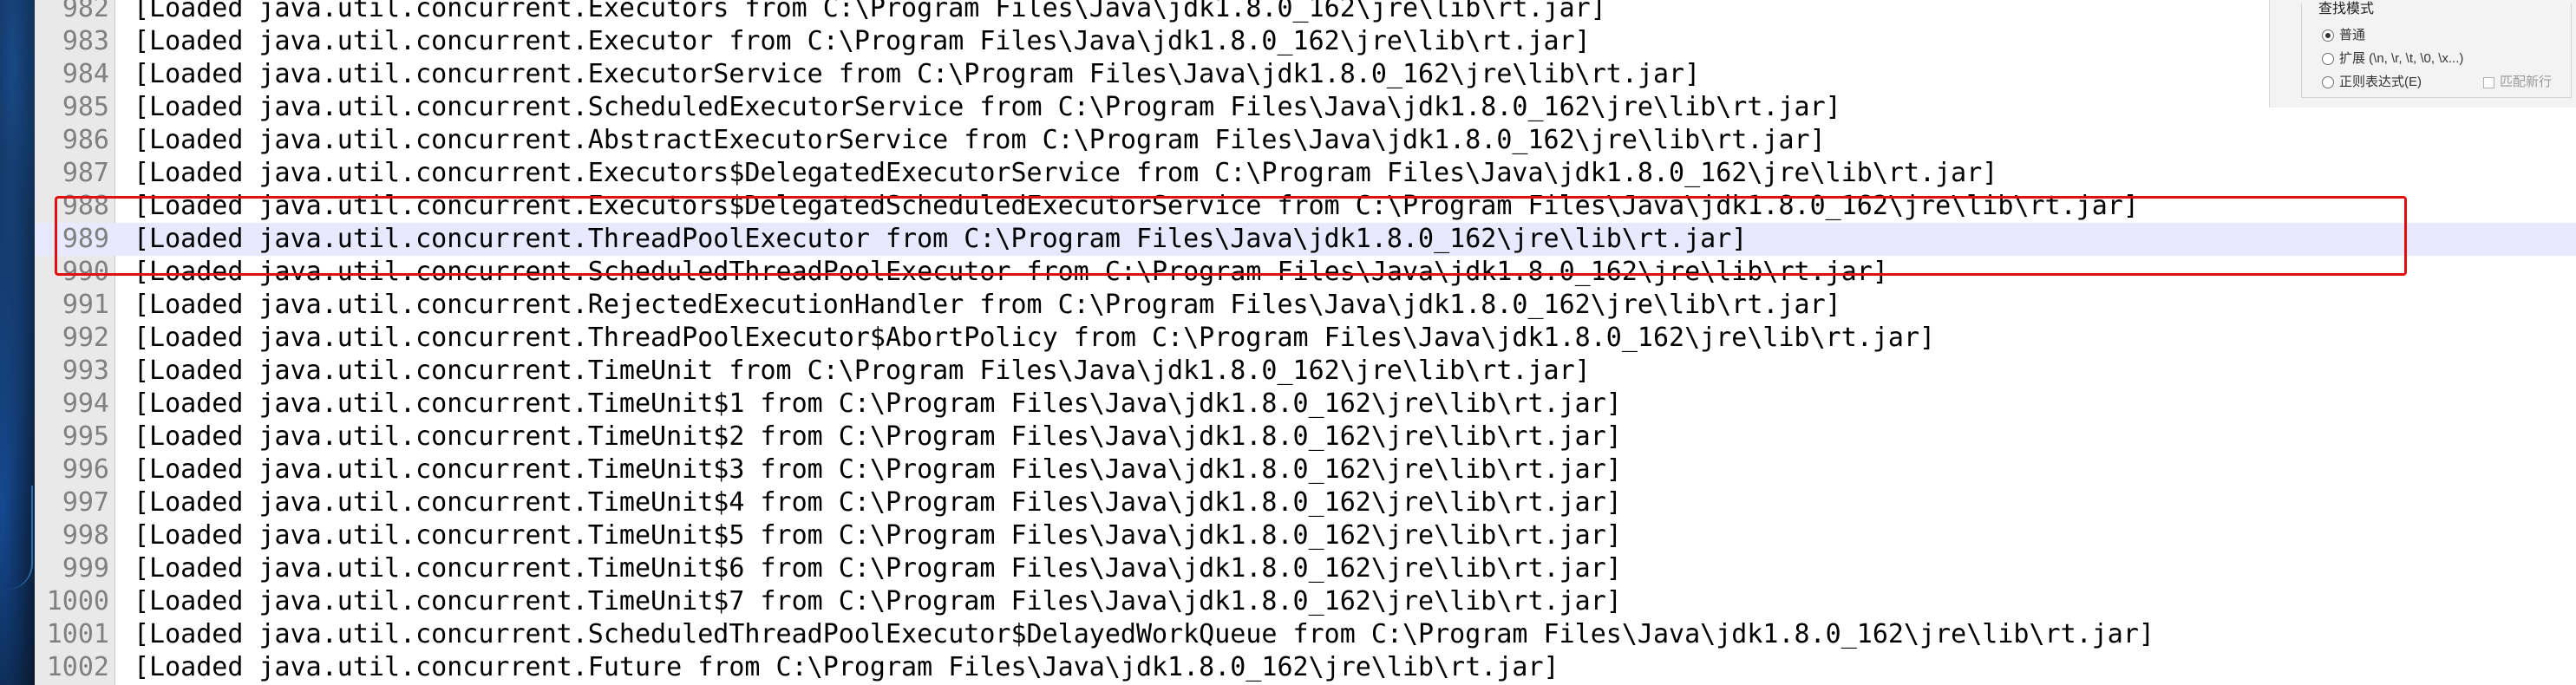  What do you see at coordinates (85, 305) in the screenshot?
I see `line-number: 991` at bounding box center [85, 305].